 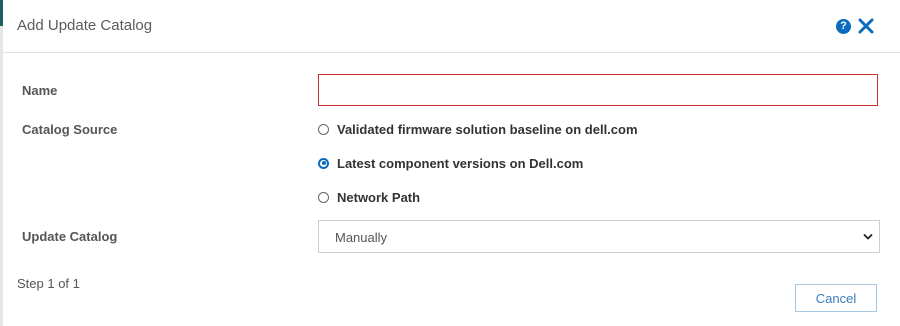 I want to click on update-catalog-label: Update Catalog, so click(x=70, y=236).